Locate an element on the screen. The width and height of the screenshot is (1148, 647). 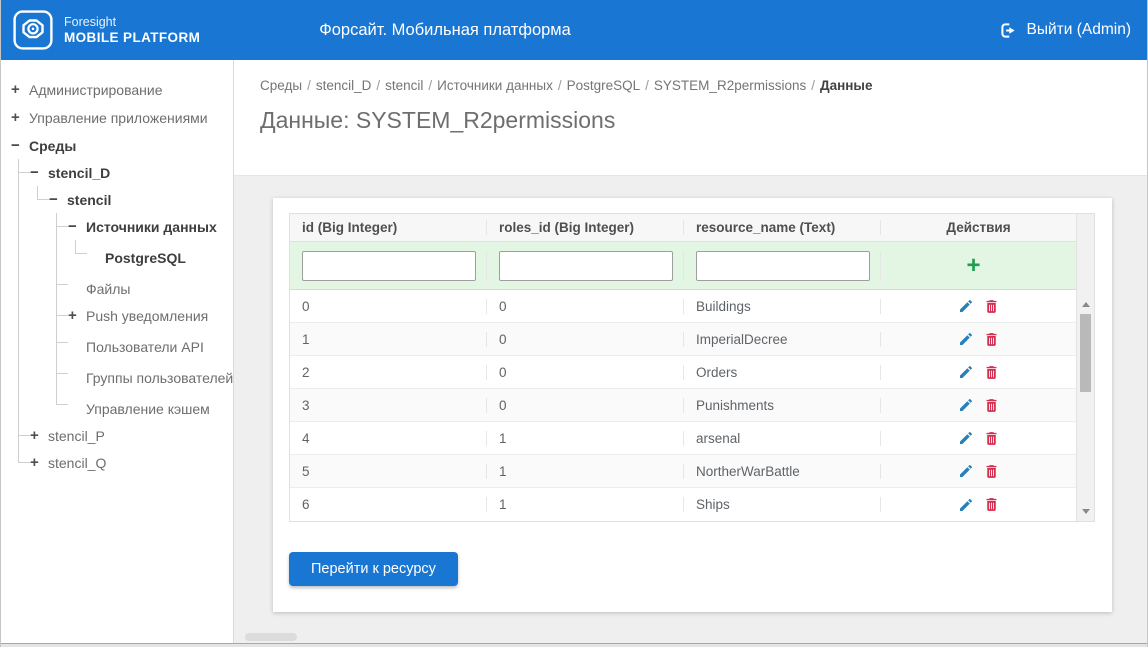
column-header-id: id (Big Integer) is located at coordinates (388, 227).